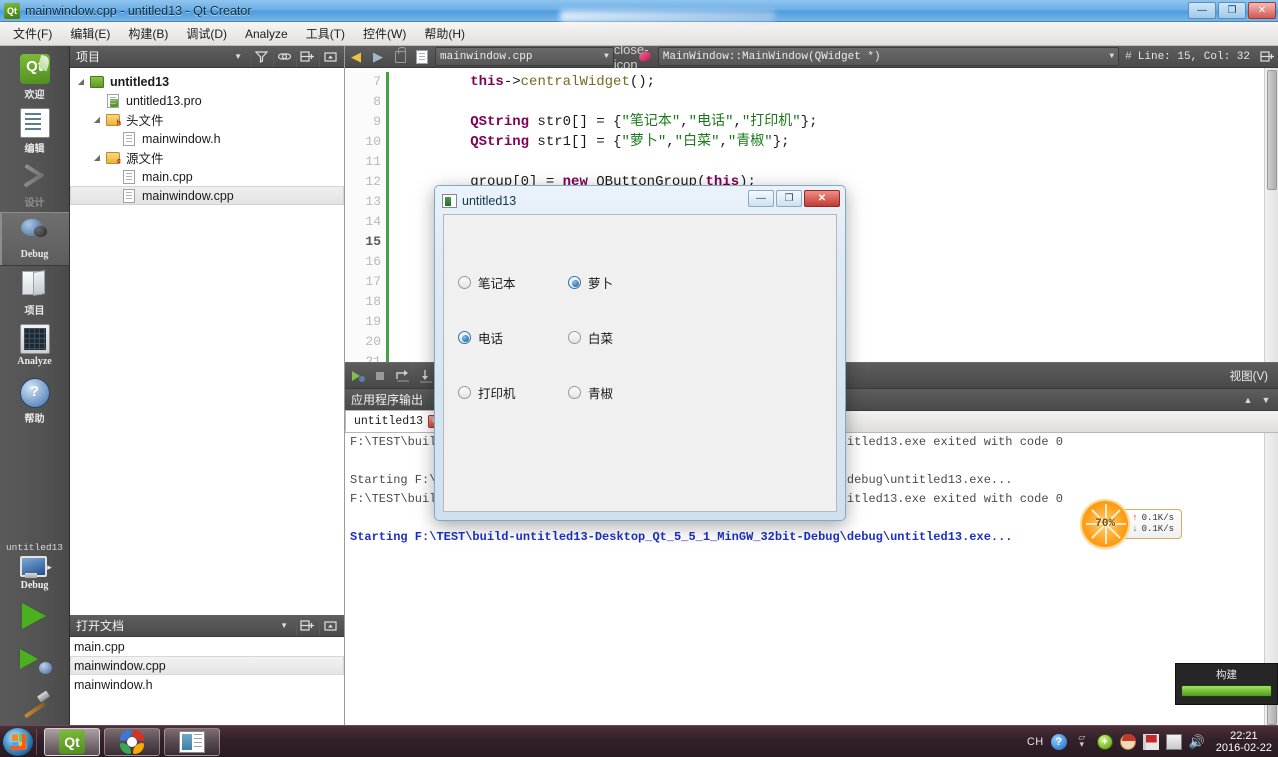 The height and width of the screenshot is (757, 1278). What do you see at coordinates (18, 741) in the screenshot?
I see `windows-start-icon` at bounding box center [18, 741].